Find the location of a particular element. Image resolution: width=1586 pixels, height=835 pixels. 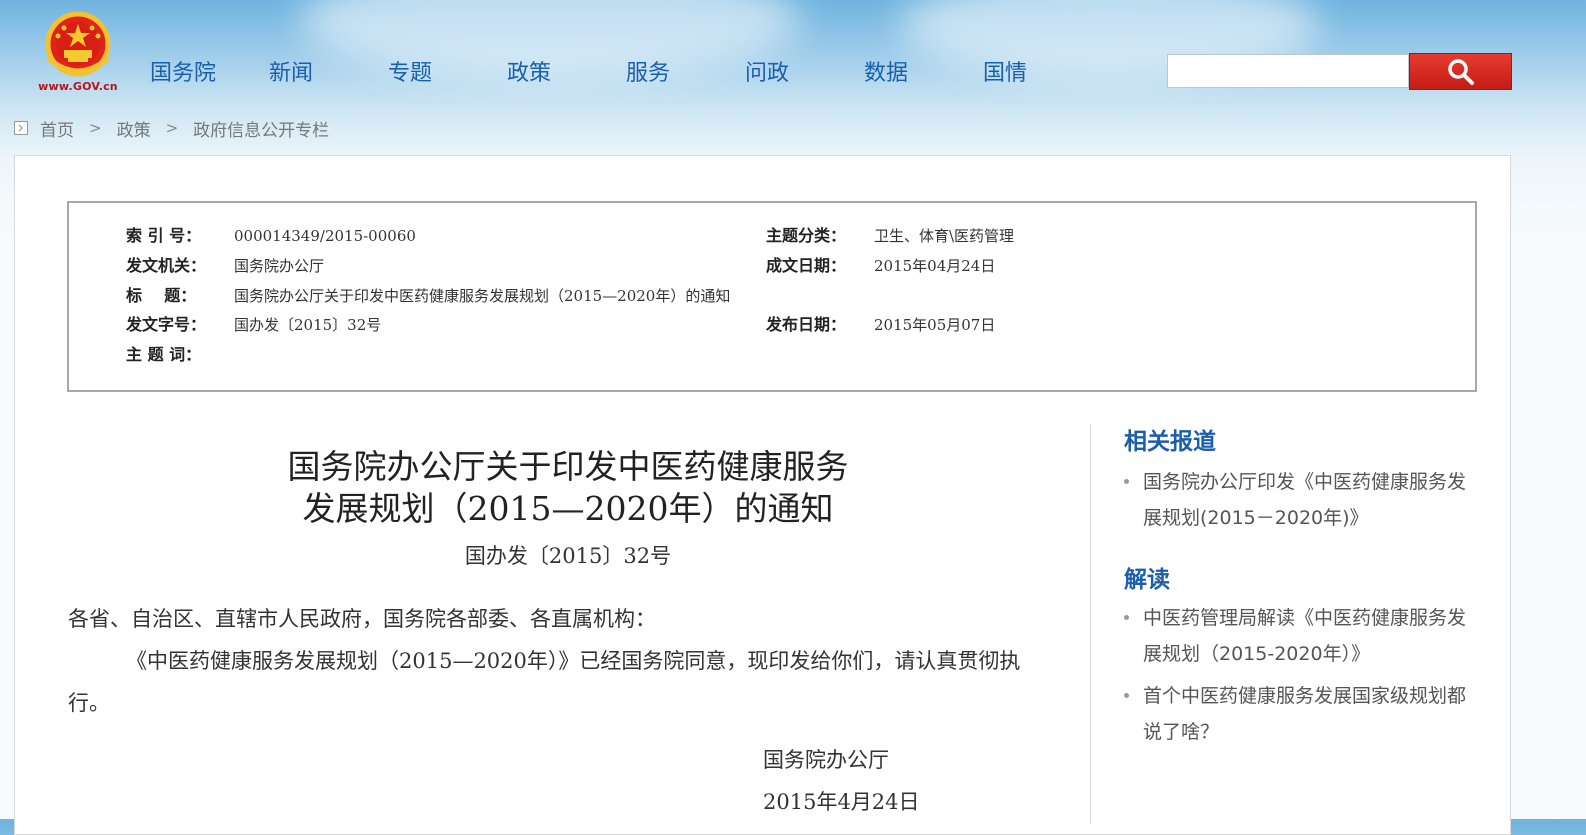

article-doc-number: 国办发〔2015〕32号 is located at coordinates (568, 556).